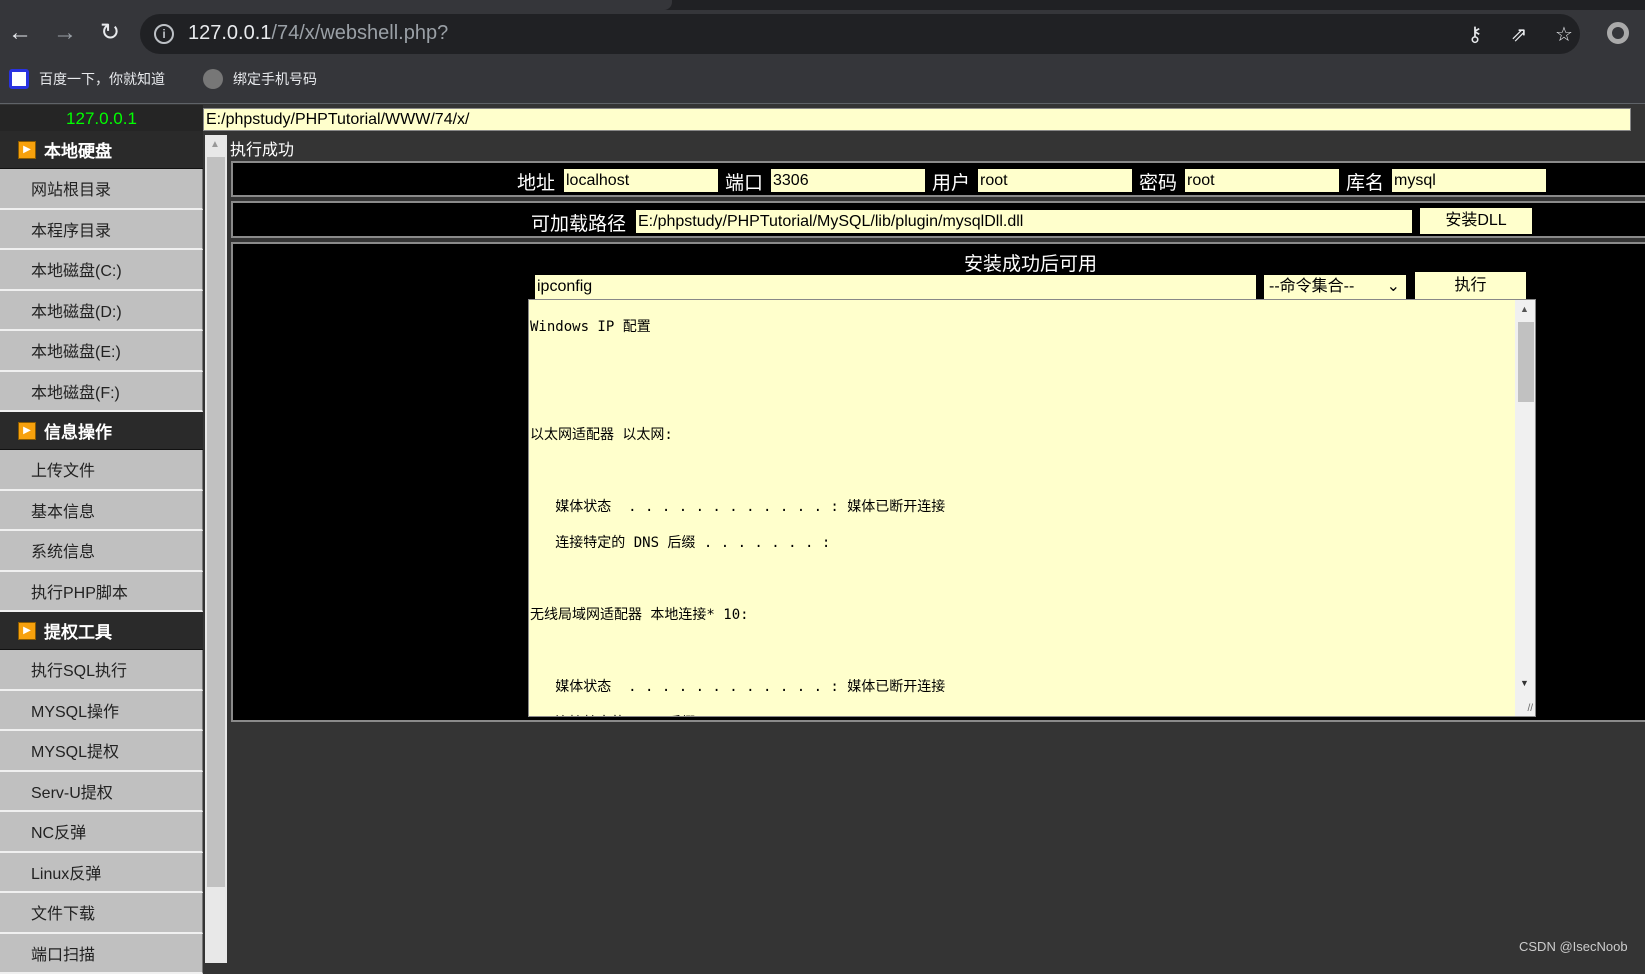  Describe the element at coordinates (78, 149) in the screenshot. I see `section-title: 本地硬盘` at that location.